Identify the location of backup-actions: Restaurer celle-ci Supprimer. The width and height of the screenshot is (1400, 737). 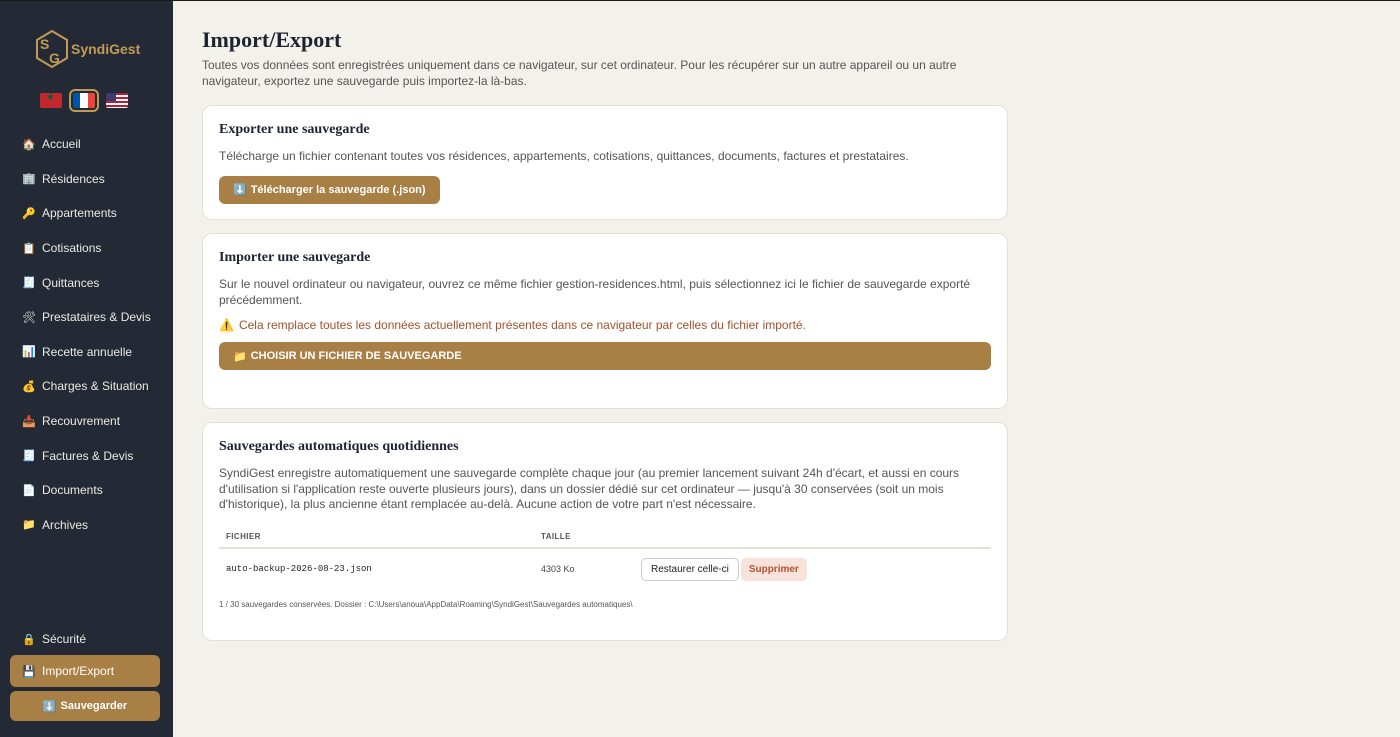
(812, 569).